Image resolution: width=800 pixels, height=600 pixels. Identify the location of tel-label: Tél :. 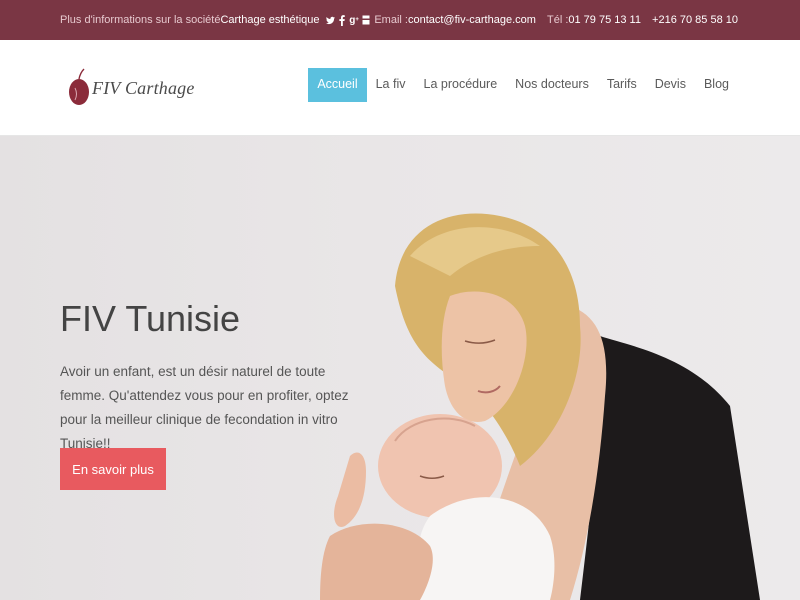
(557, 20).